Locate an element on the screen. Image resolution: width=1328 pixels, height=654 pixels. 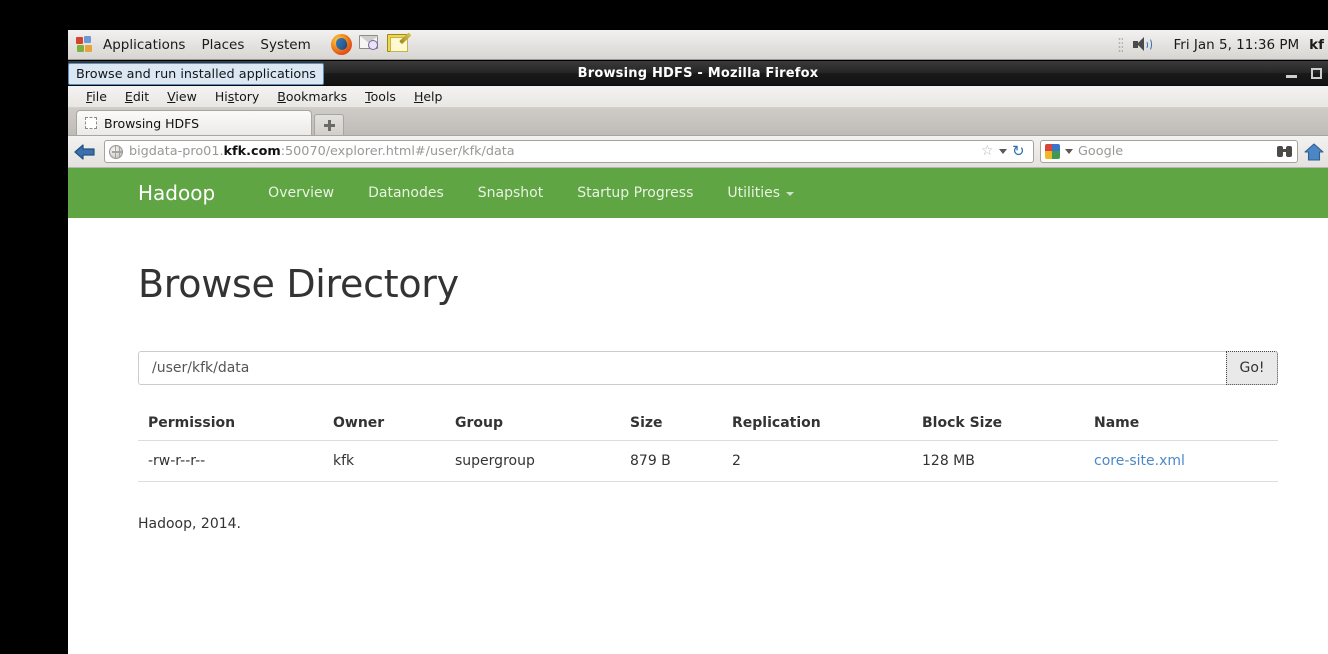
tooltip-text: Browse and run installed applications is located at coordinates (196, 74).